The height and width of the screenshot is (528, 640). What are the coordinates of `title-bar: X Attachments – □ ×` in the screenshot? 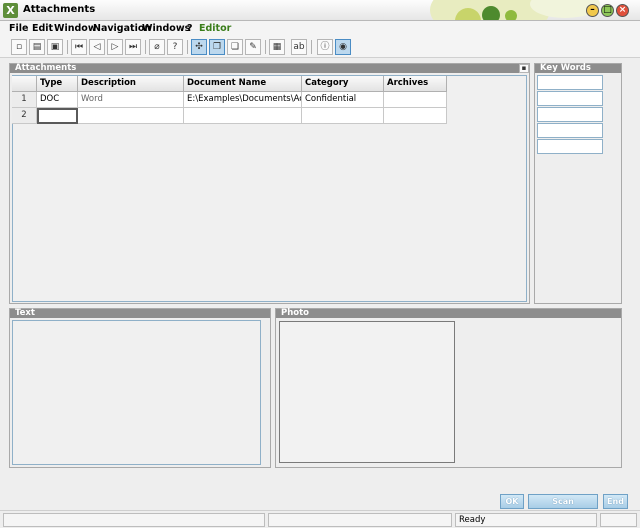 It's located at (320, 10).